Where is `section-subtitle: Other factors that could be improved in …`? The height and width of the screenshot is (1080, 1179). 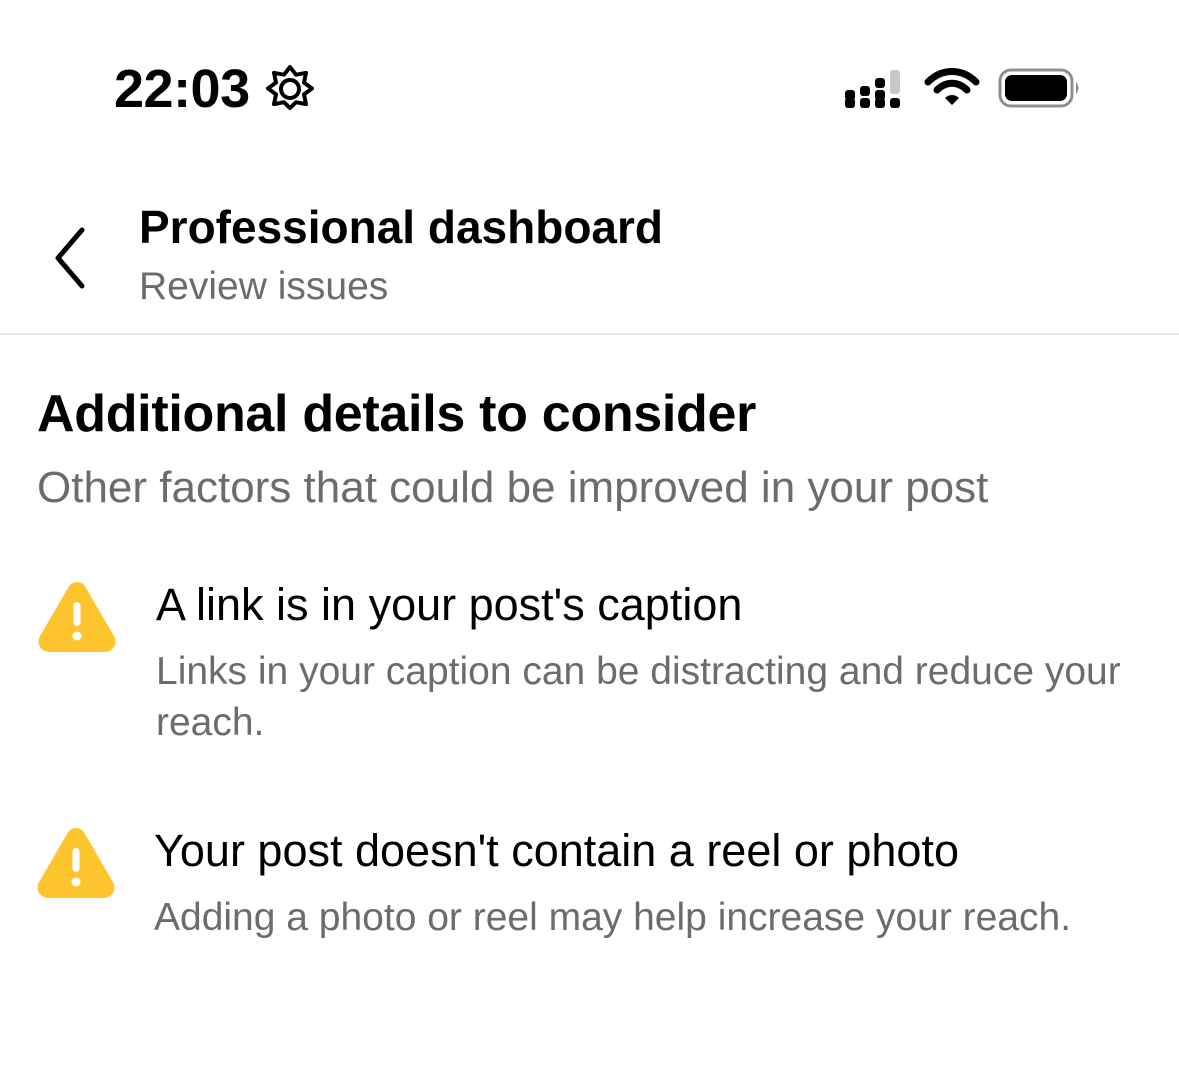
section-subtitle: Other factors that could be improved in … is located at coordinates (513, 487).